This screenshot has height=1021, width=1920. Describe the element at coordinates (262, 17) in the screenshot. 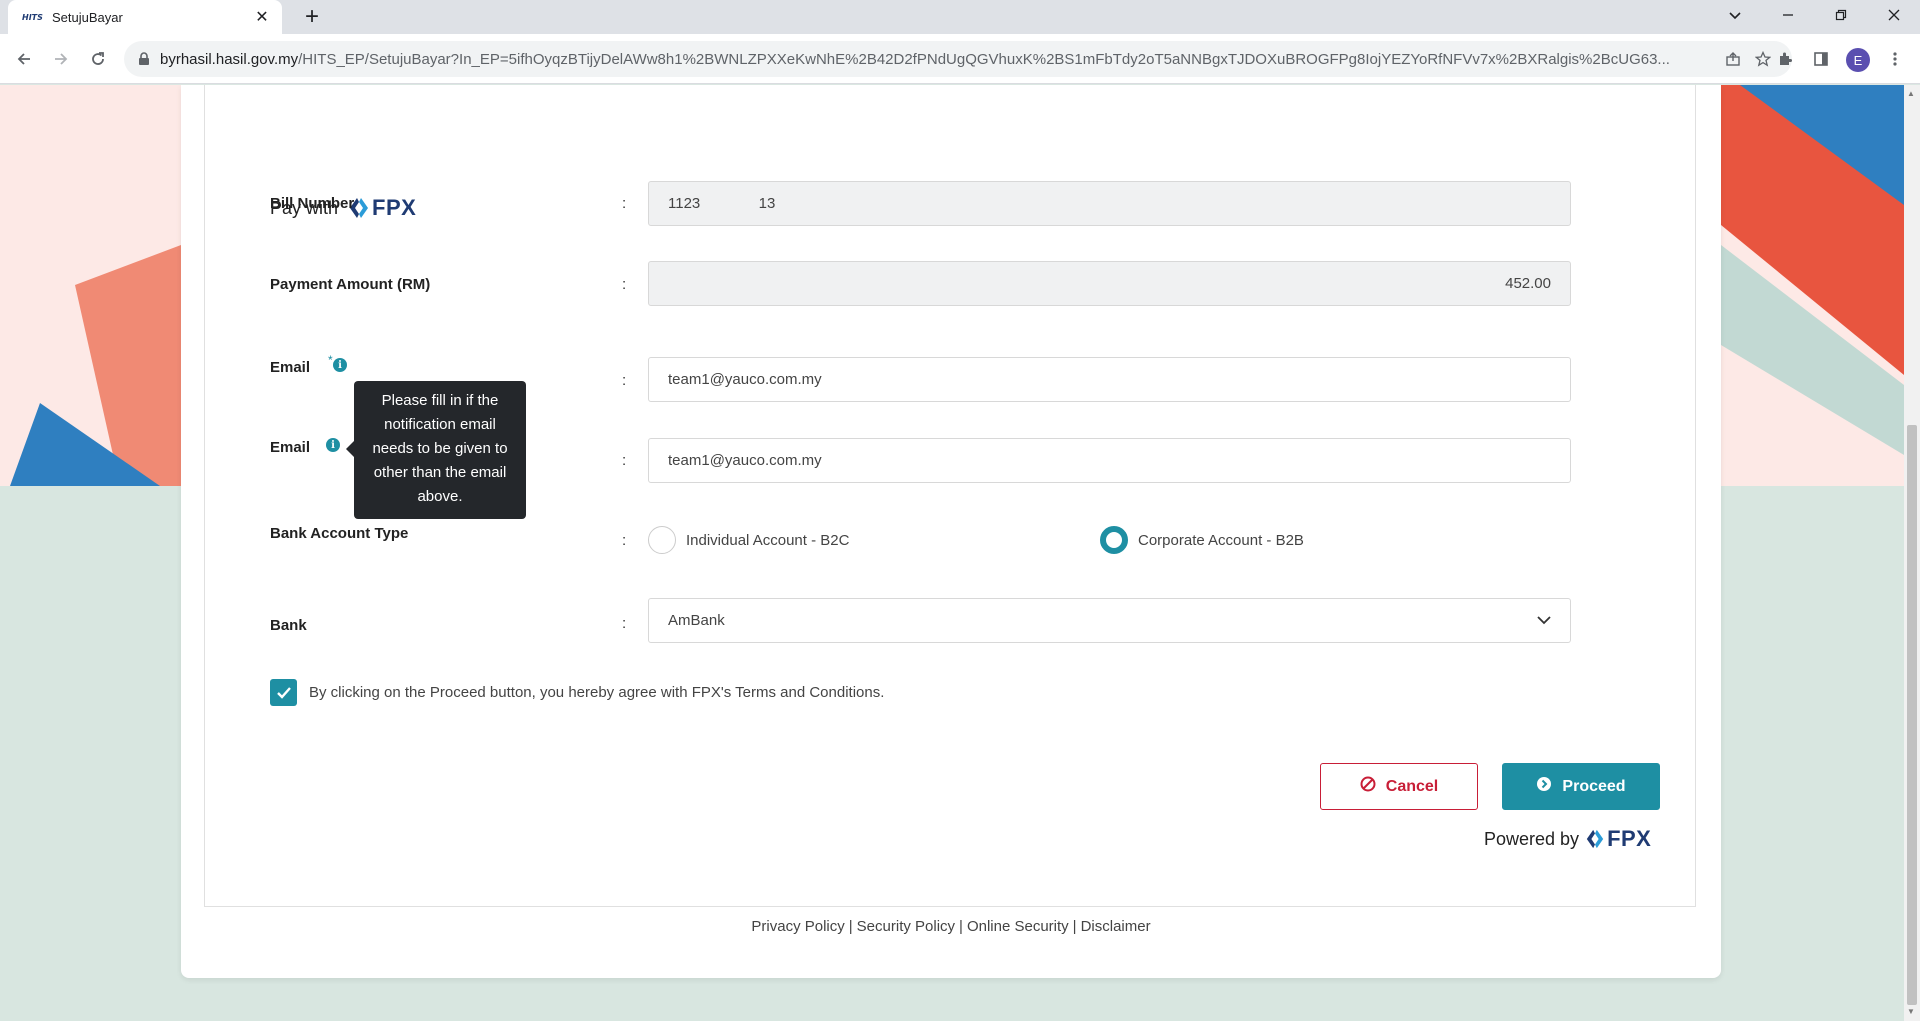

I see `close-tab-icon: ✕` at that location.